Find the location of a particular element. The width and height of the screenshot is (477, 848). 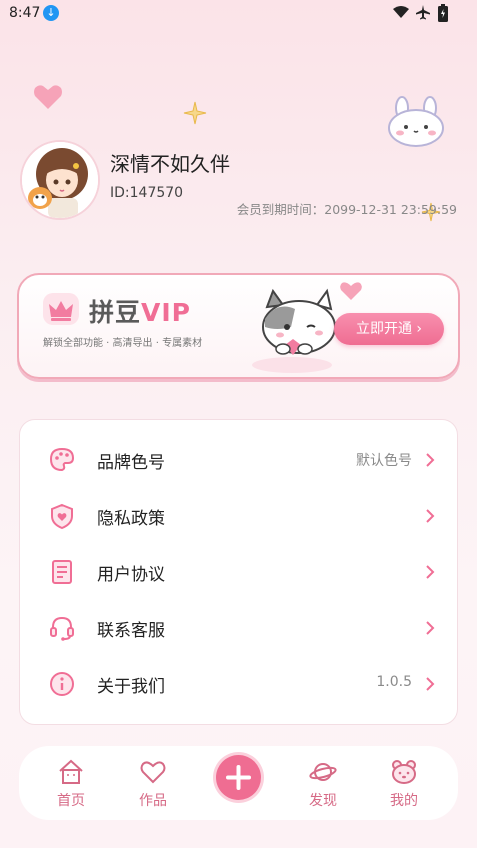

tab-home: 首页 is located at coordinates (71, 783).